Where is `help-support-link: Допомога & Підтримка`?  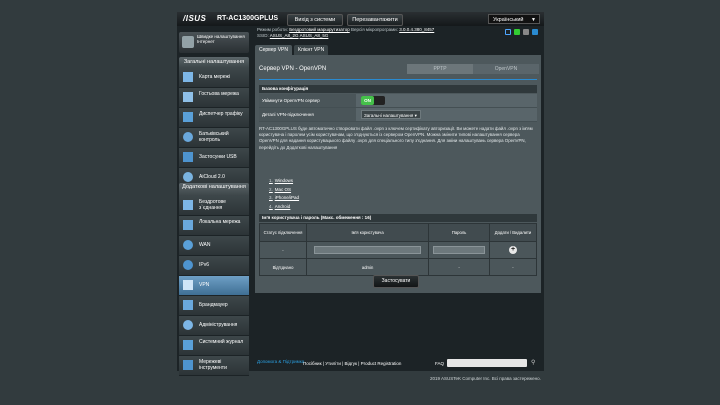 help-support-link: Допомога & Підтримка is located at coordinates (280, 361).